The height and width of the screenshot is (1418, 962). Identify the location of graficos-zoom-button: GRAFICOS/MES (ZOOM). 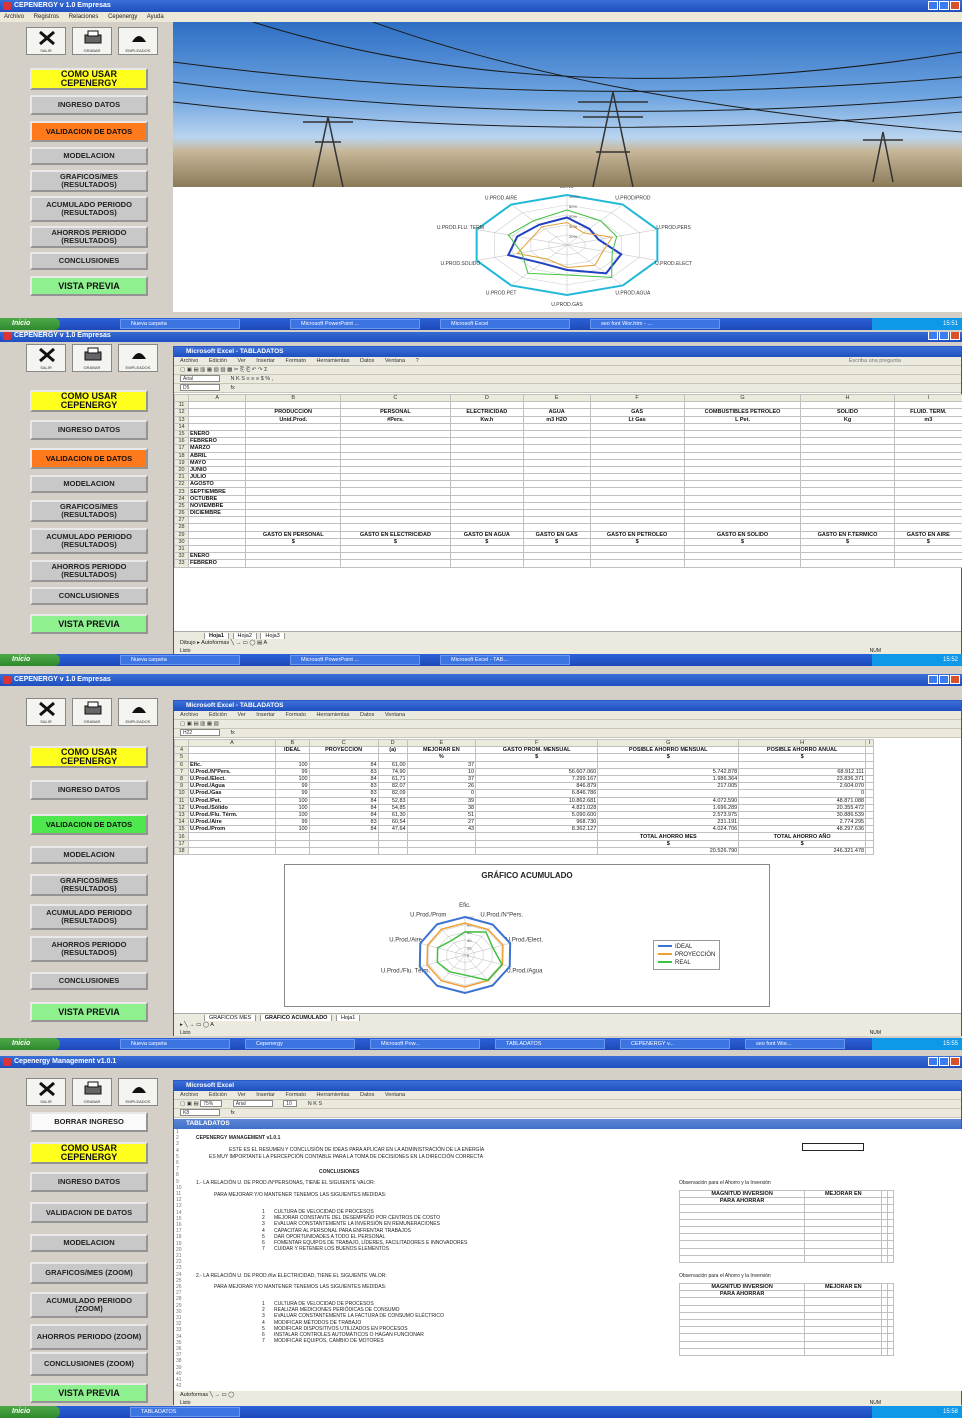
(89, 1273).